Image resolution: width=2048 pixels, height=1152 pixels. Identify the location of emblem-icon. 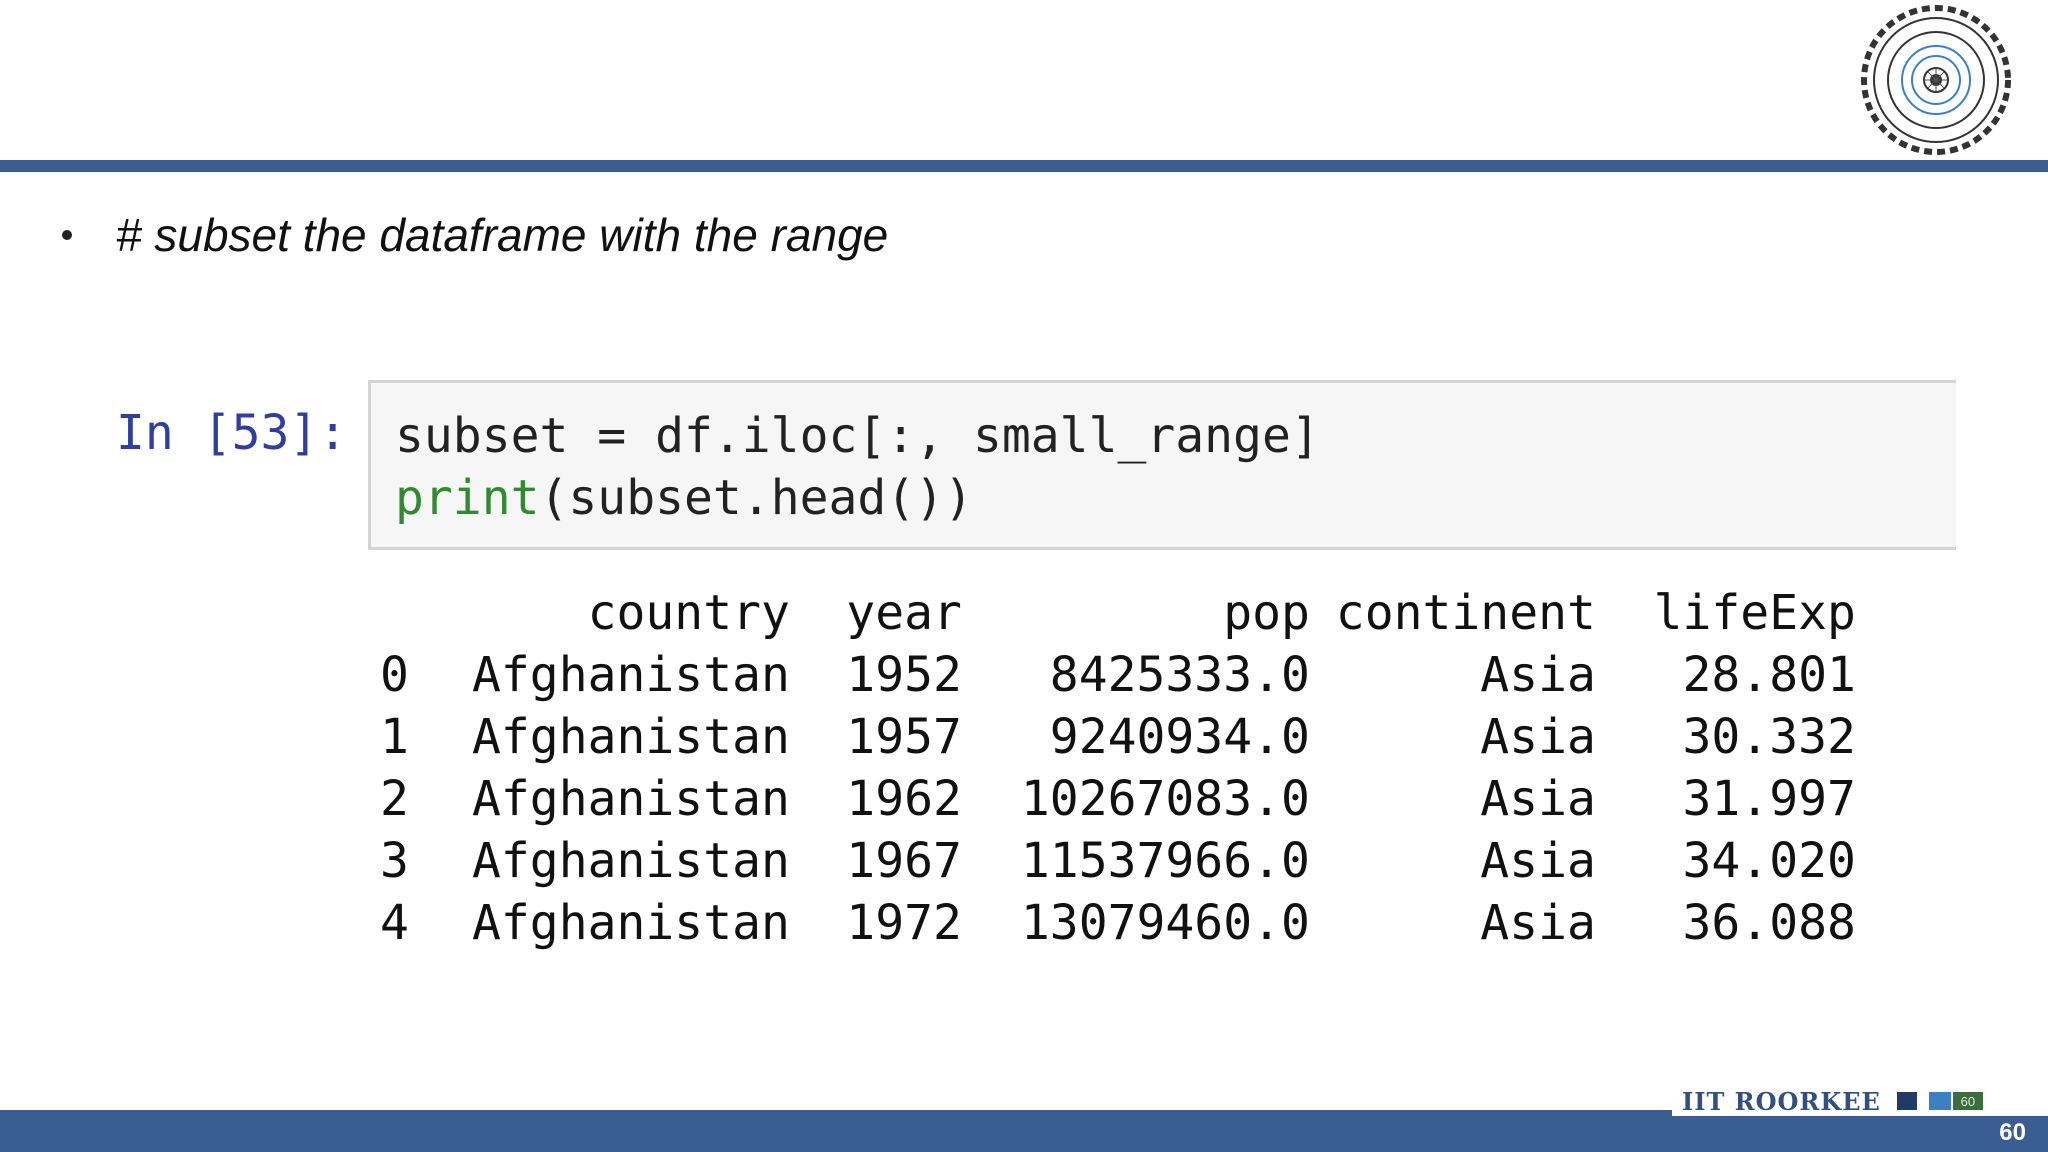
(1936, 80).